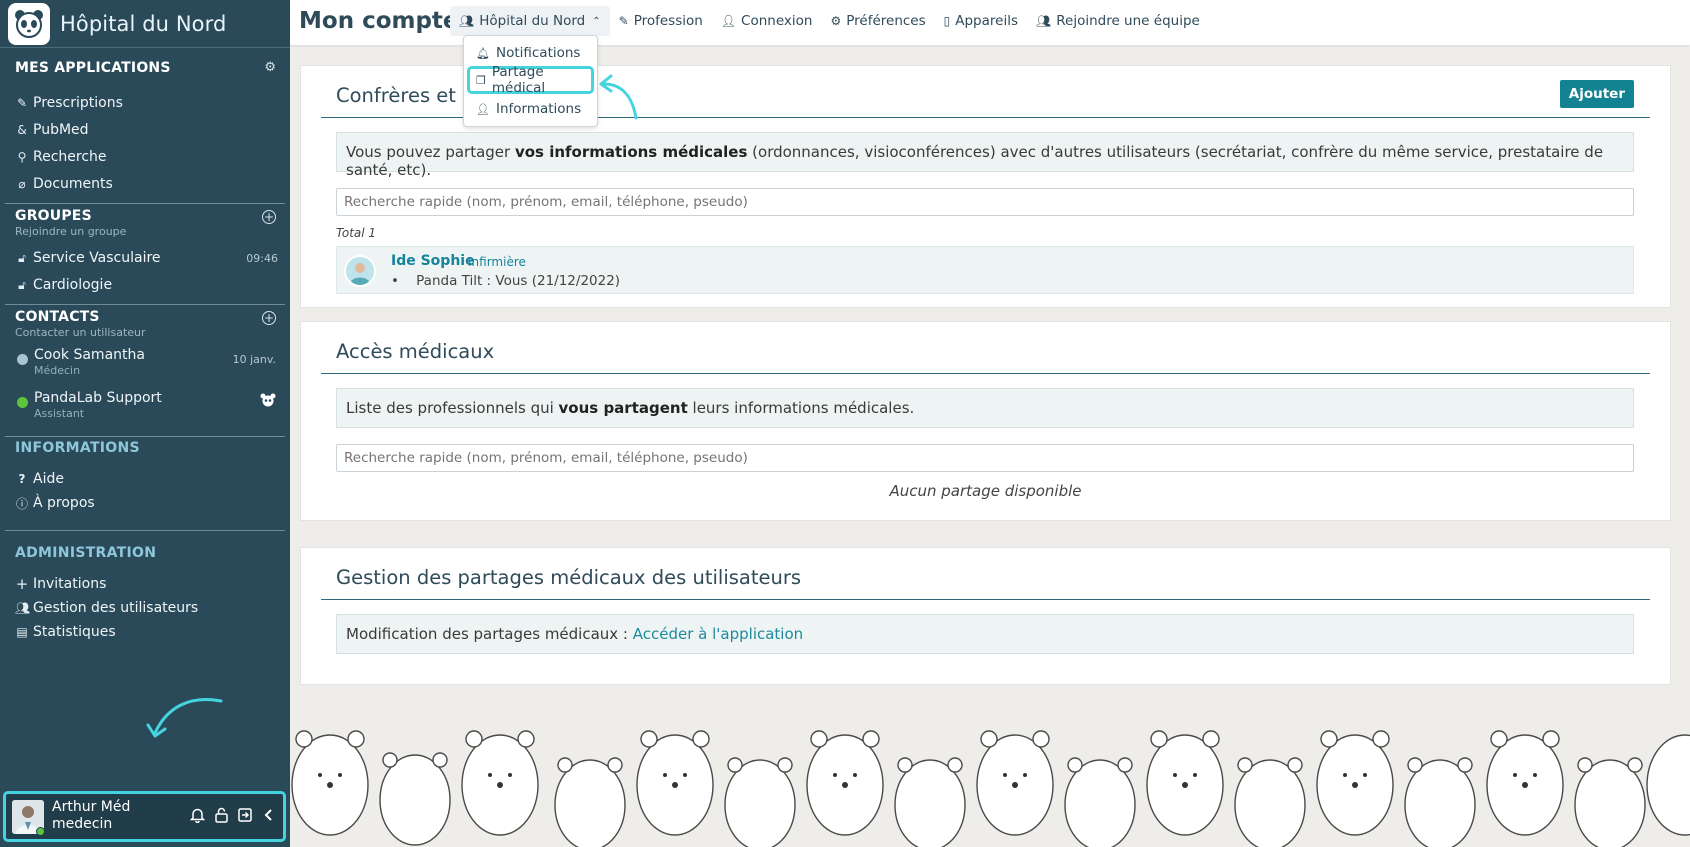  I want to click on informations-section-title: INFORMATIONS, so click(77, 448).